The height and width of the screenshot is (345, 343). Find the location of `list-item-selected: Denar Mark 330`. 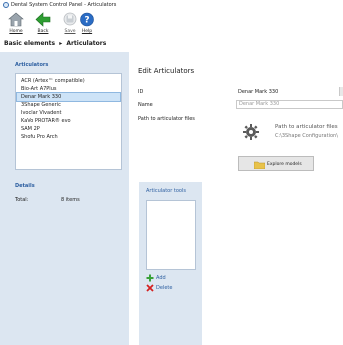

list-item-selected: Denar Mark 330 is located at coordinates (68, 97).